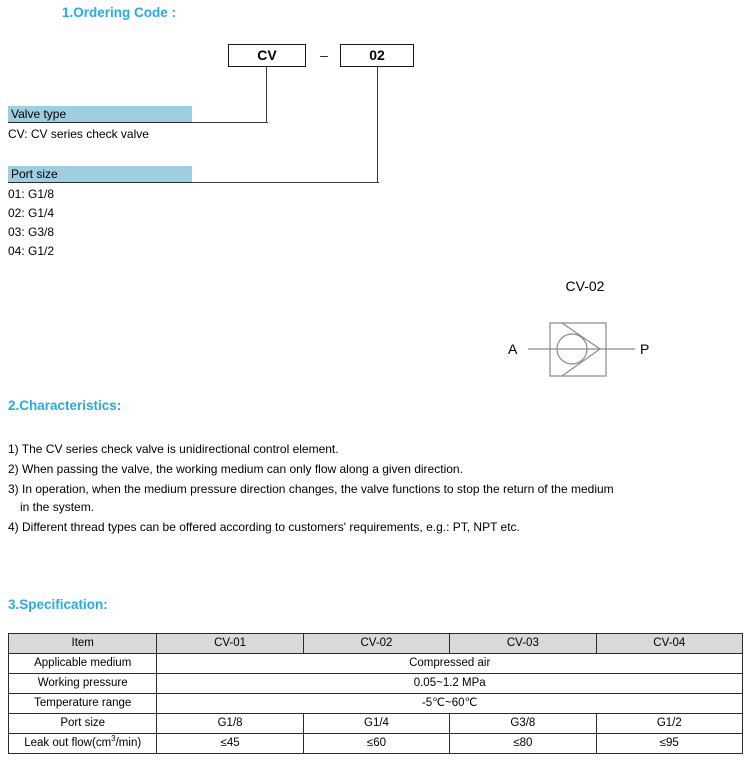  Describe the element at coordinates (377, 55) in the screenshot. I see `ordering-code-port-box: 02` at that location.